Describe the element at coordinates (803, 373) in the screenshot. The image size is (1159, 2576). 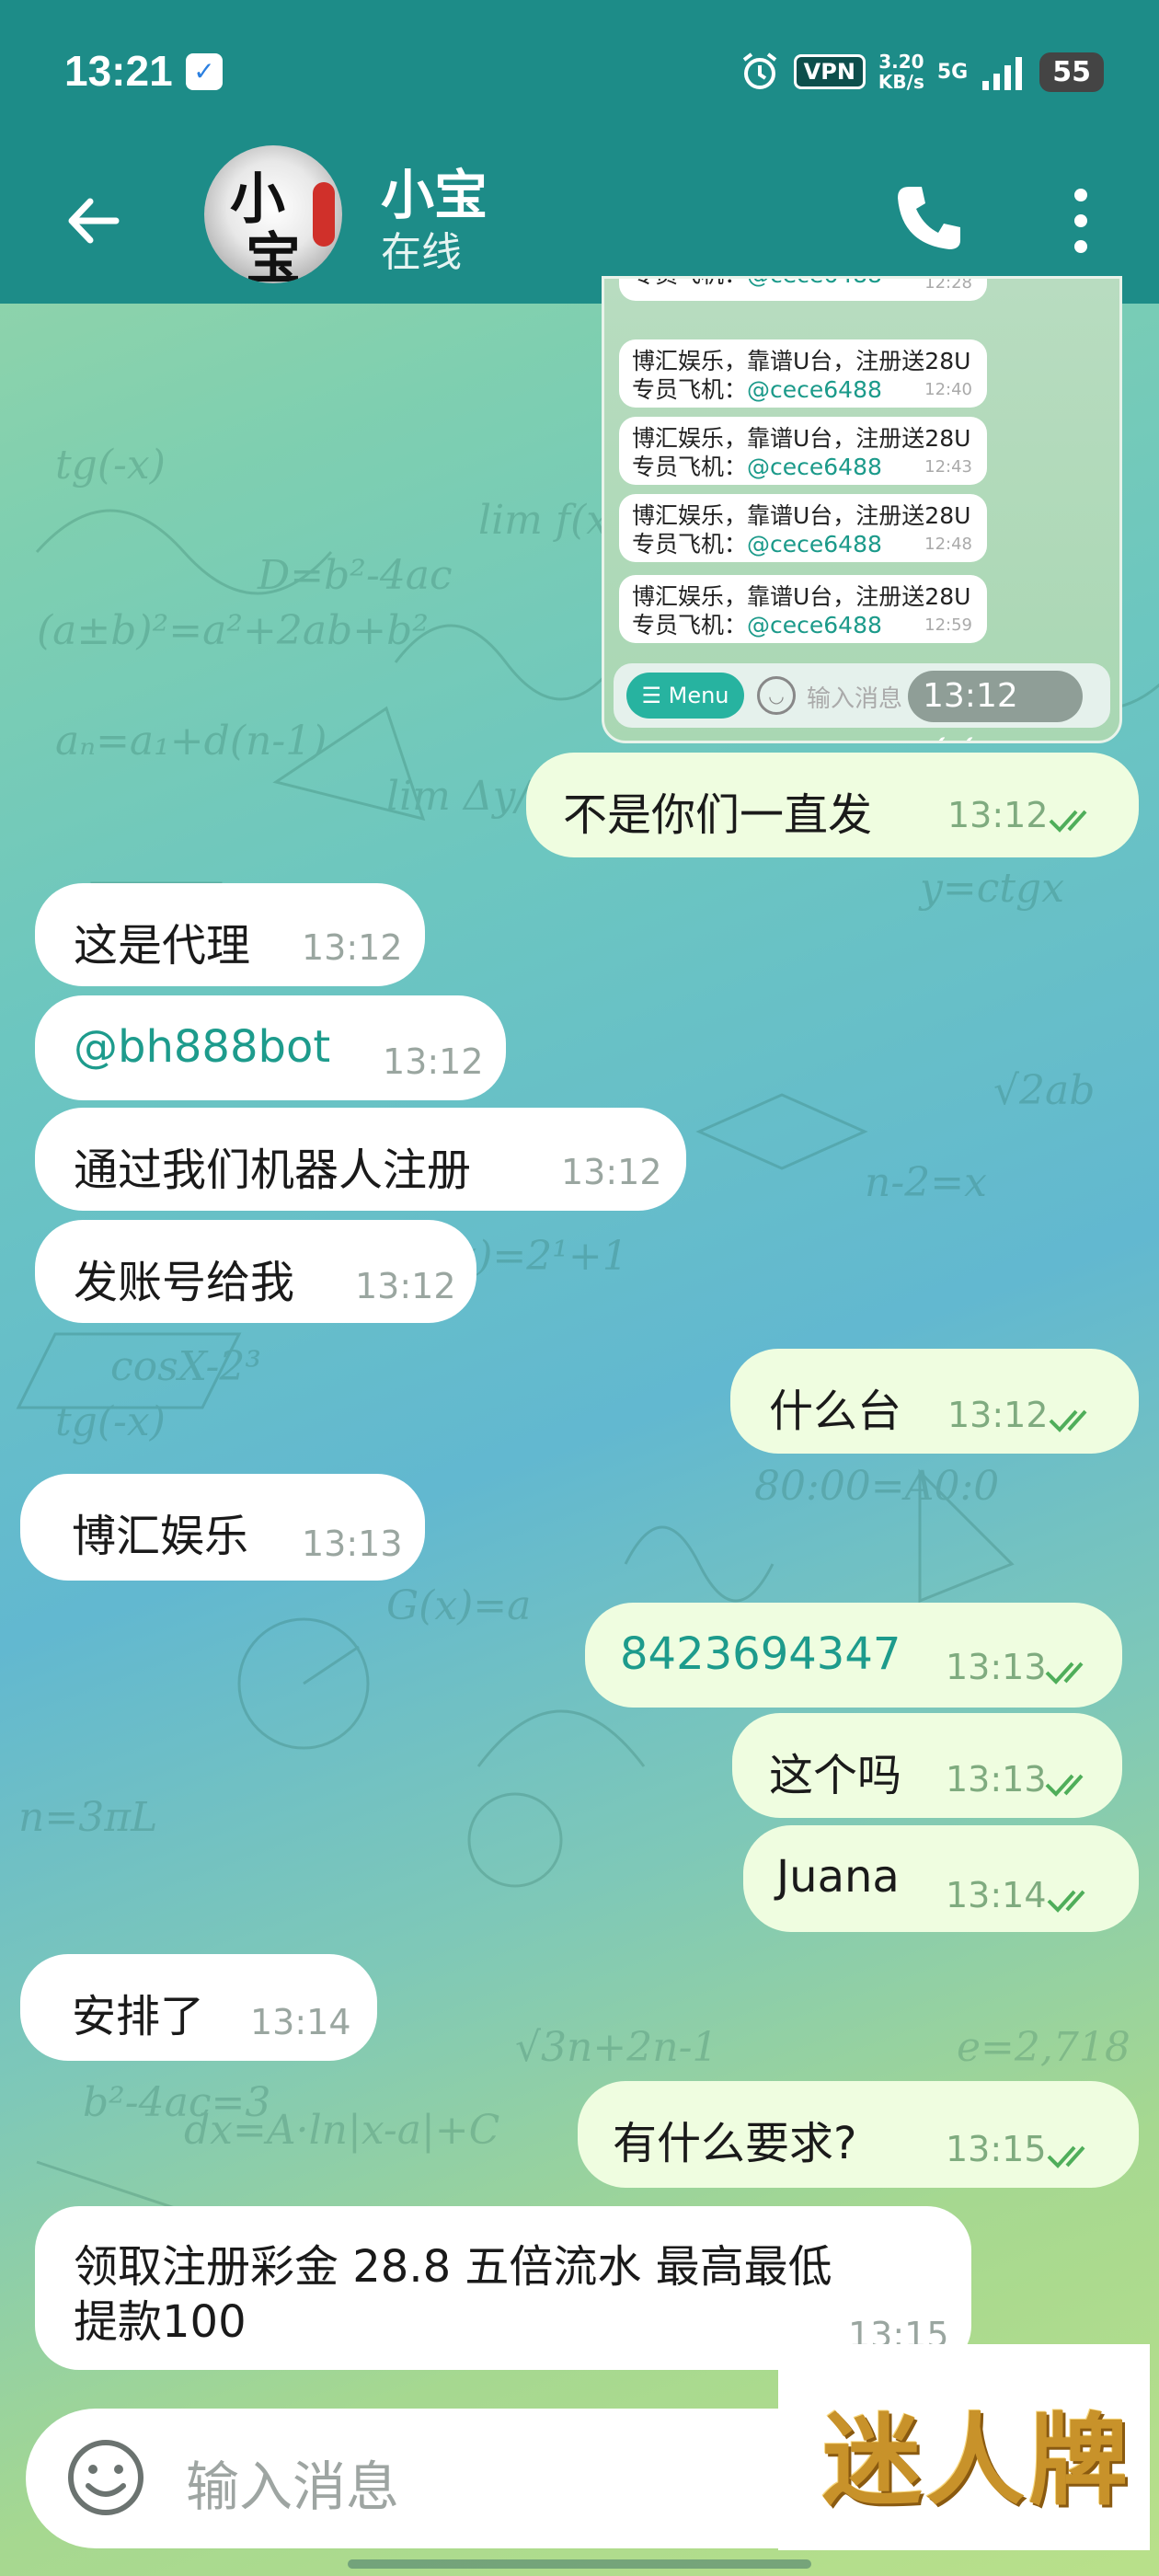
I see `embedded-message: 博汇娱乐，靠谱U台，注册送28U 专员飞机：@cece6488 12:40` at that location.